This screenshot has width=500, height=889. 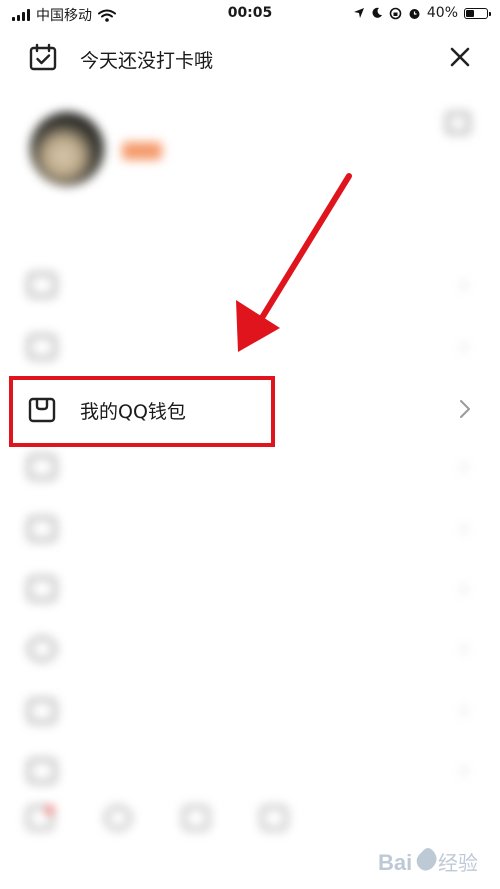 What do you see at coordinates (422, 13) in the screenshot?
I see `status-right: 40%` at bounding box center [422, 13].